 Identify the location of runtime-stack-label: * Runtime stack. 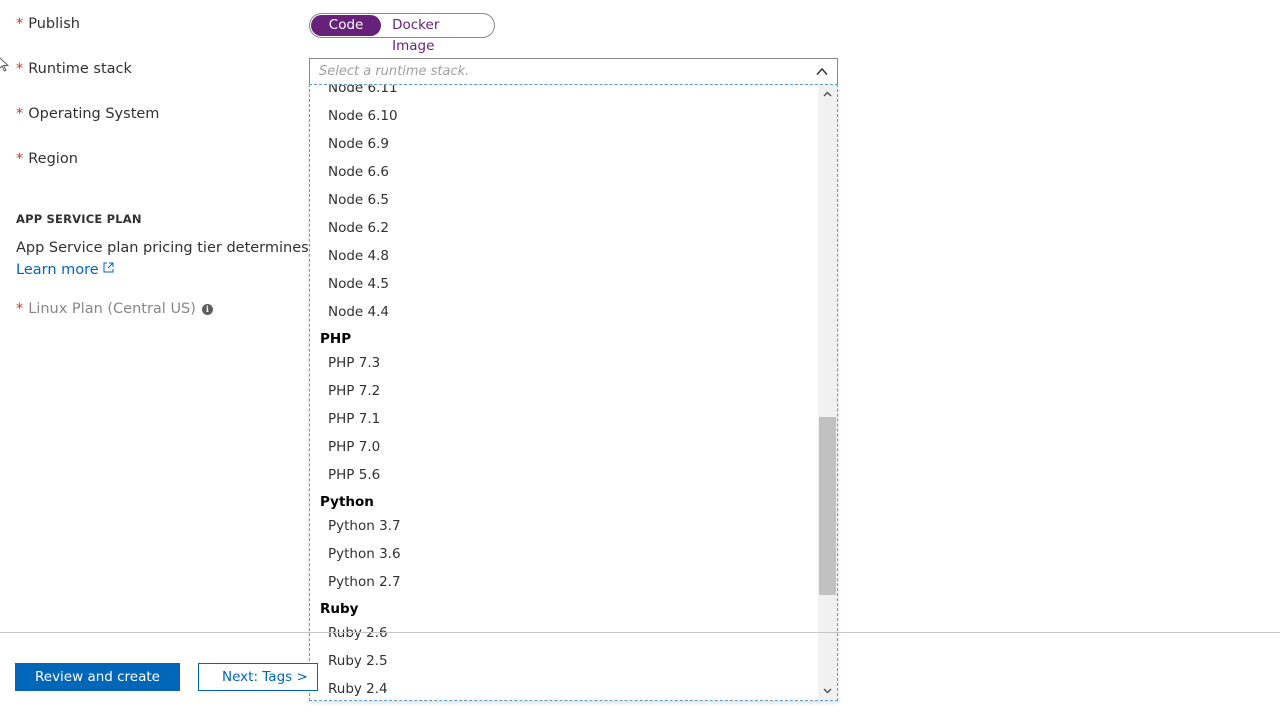
(74, 69).